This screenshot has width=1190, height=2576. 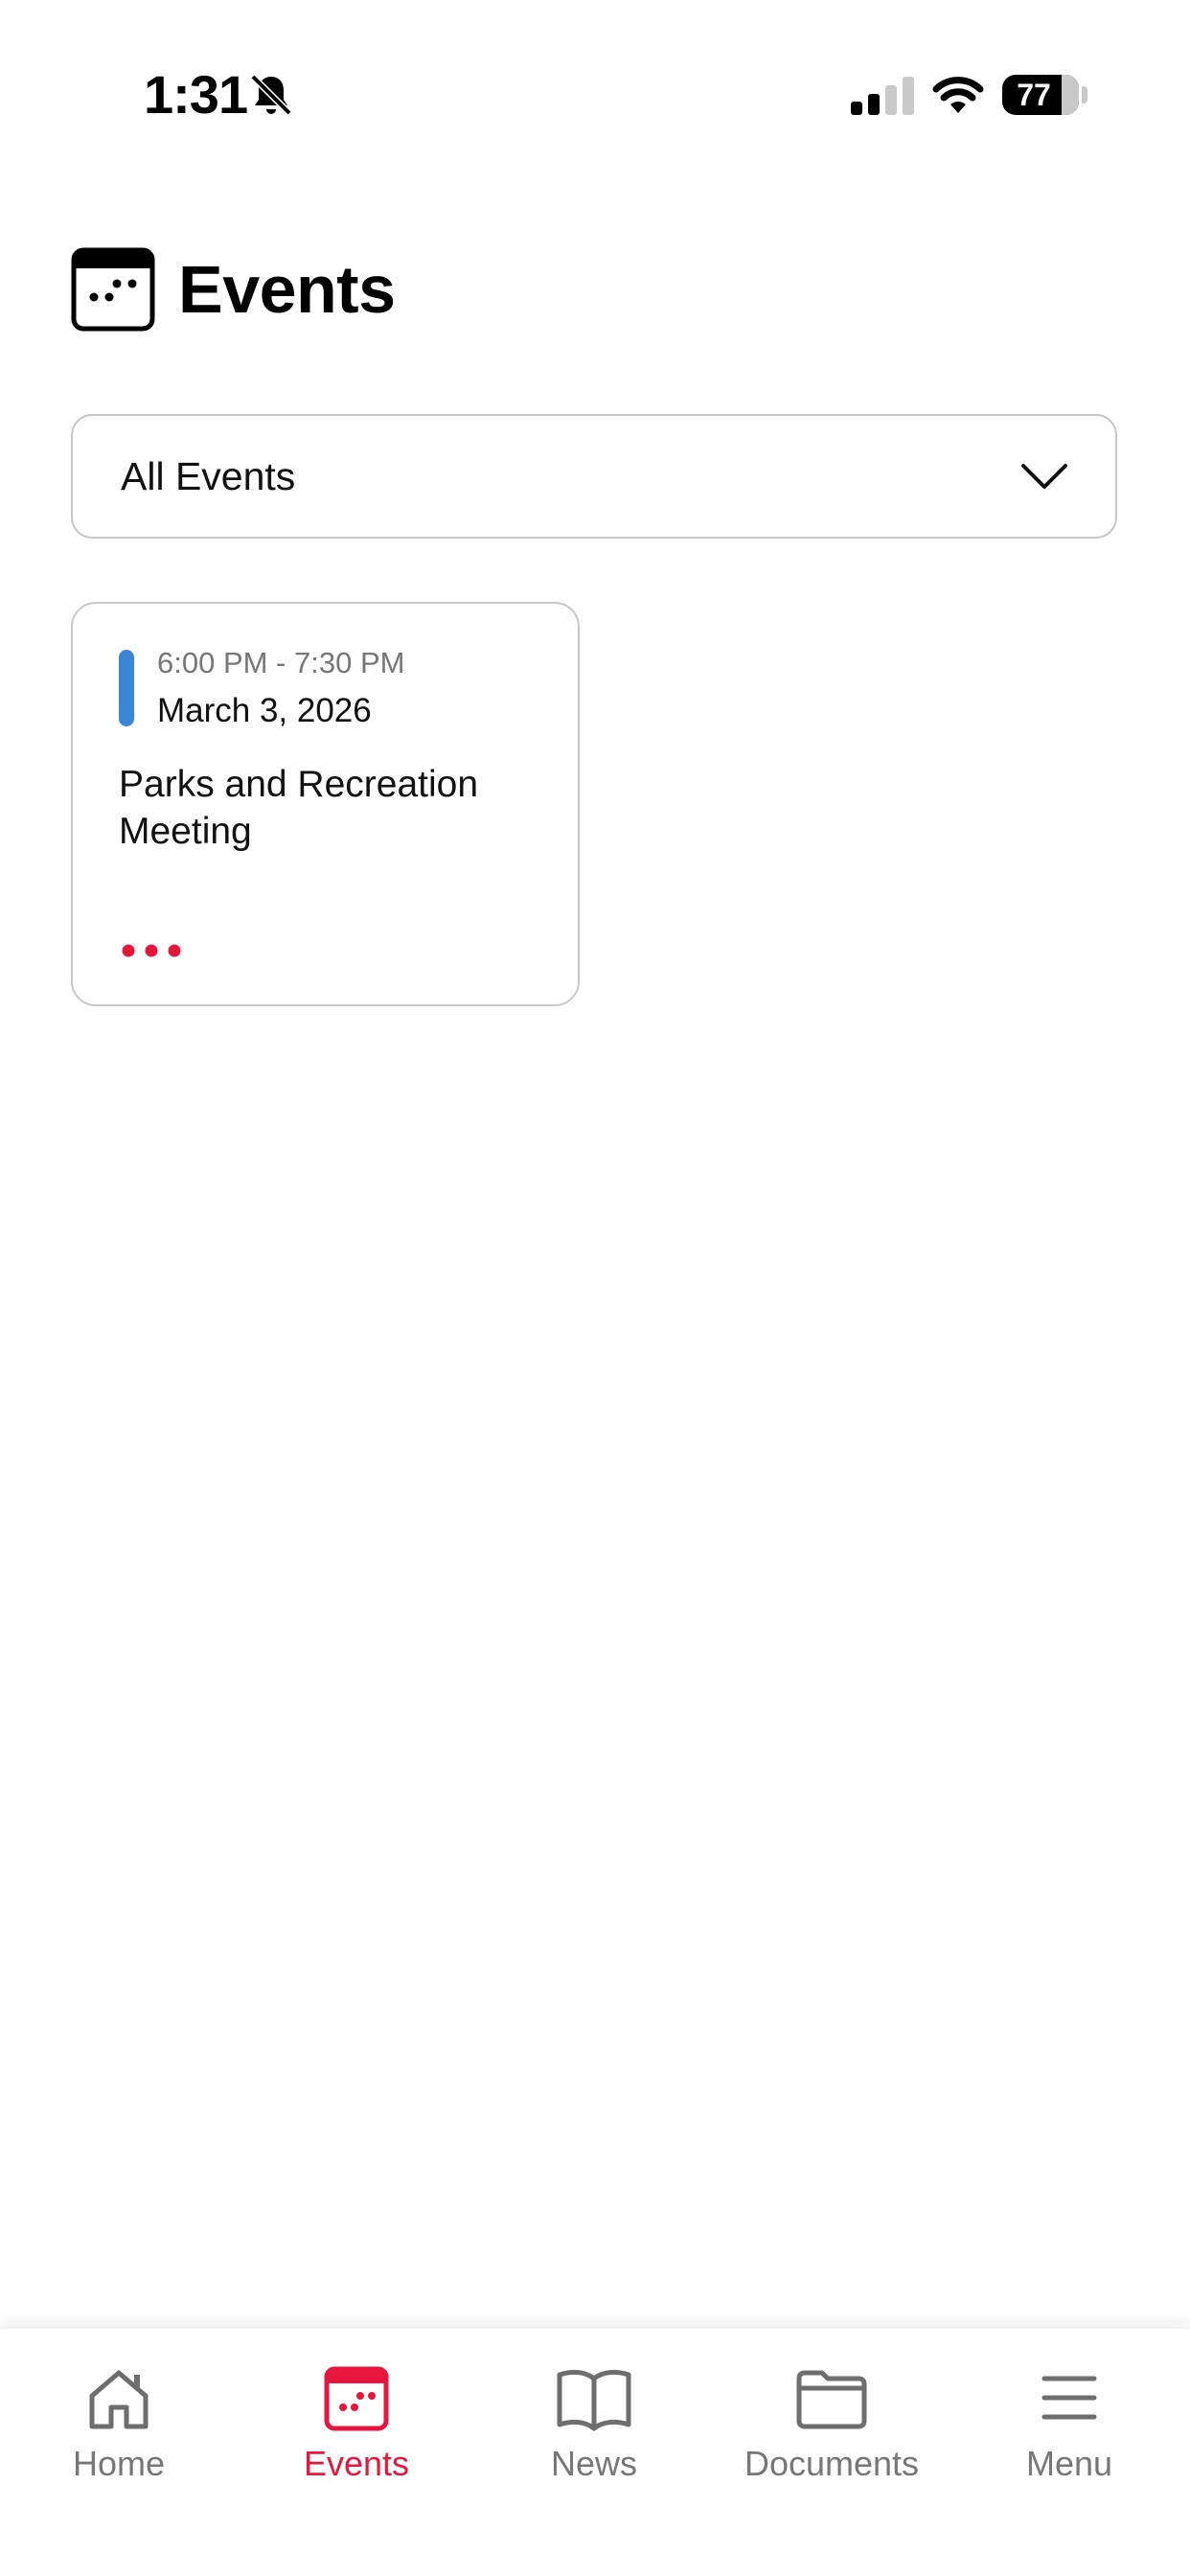 What do you see at coordinates (883, 96) in the screenshot?
I see `cellular-signal-icon` at bounding box center [883, 96].